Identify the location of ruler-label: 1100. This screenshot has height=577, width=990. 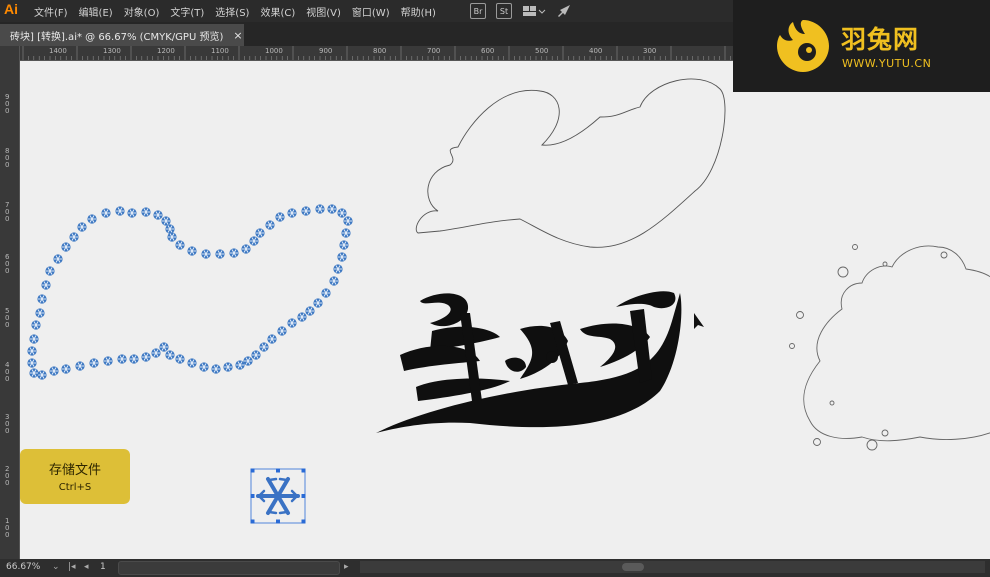
(220, 51).